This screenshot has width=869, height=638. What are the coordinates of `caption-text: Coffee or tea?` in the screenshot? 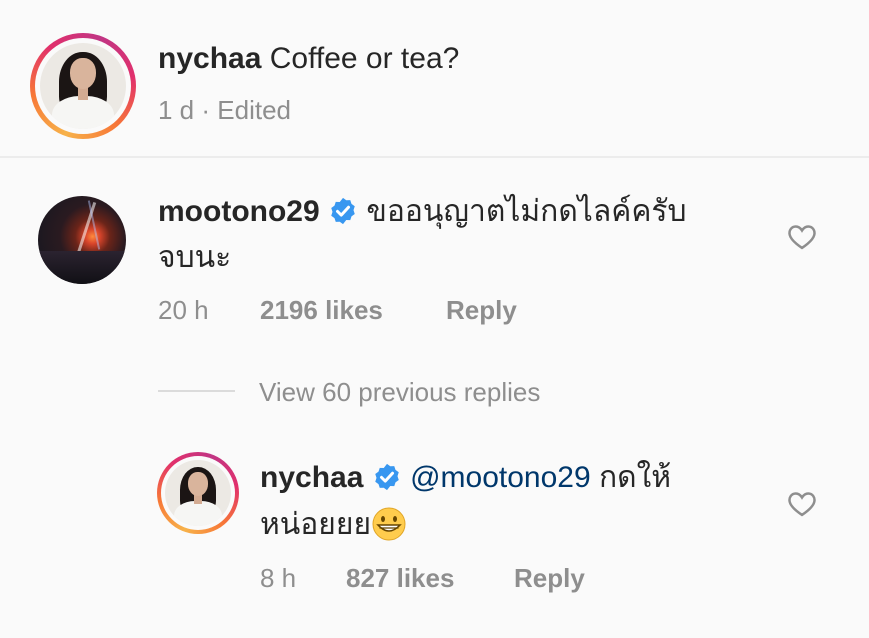 It's located at (364, 58).